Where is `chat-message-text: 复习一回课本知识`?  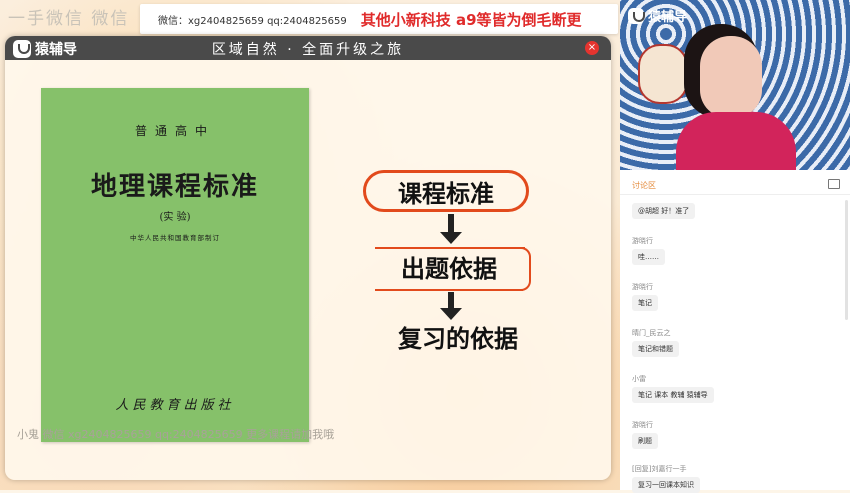 chat-message-text: 复习一回课本知识 is located at coordinates (666, 485).